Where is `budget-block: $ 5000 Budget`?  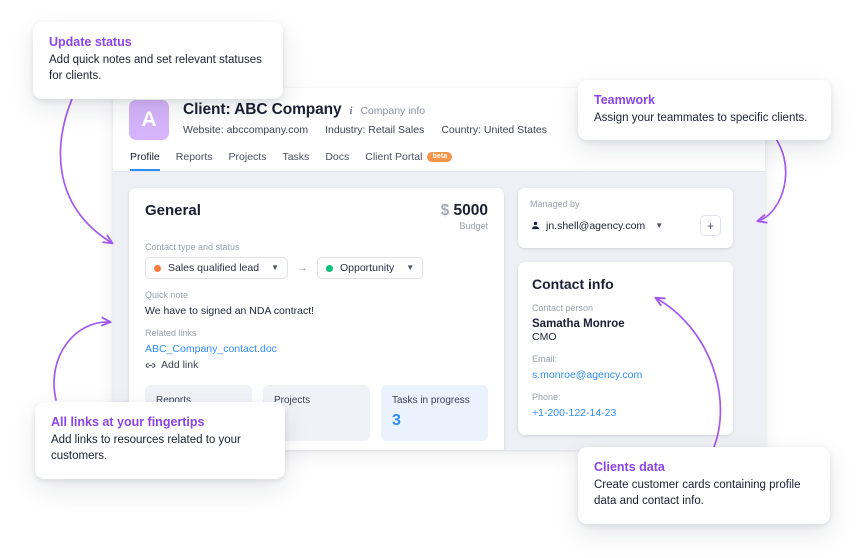 budget-block: $ 5000 Budget is located at coordinates (464, 216).